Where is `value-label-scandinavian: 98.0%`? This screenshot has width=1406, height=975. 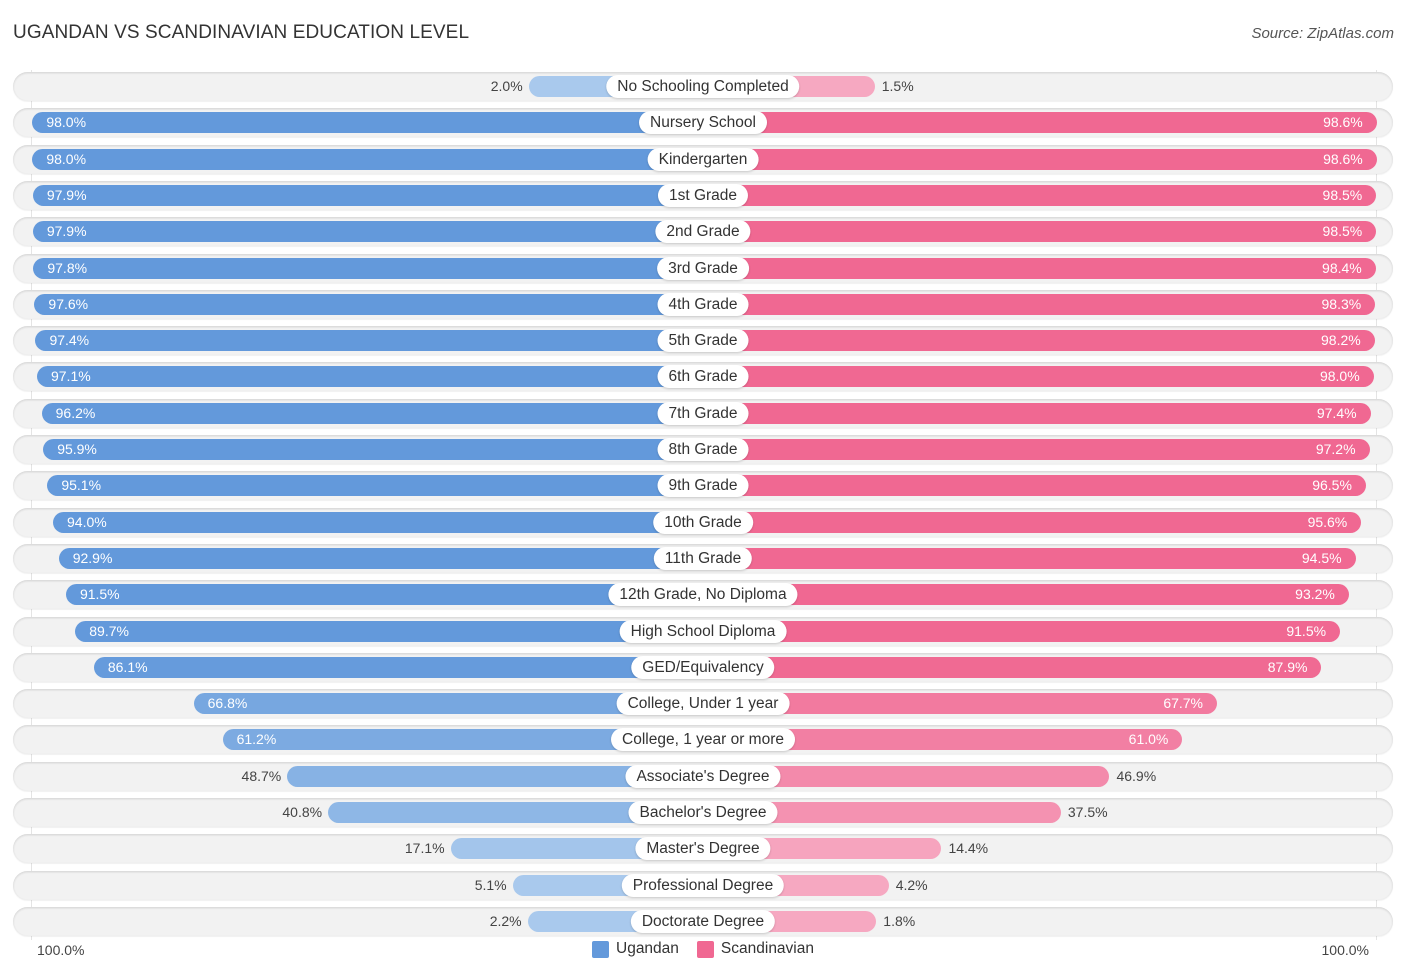
value-label-scandinavian: 98.0% is located at coordinates (1339, 376).